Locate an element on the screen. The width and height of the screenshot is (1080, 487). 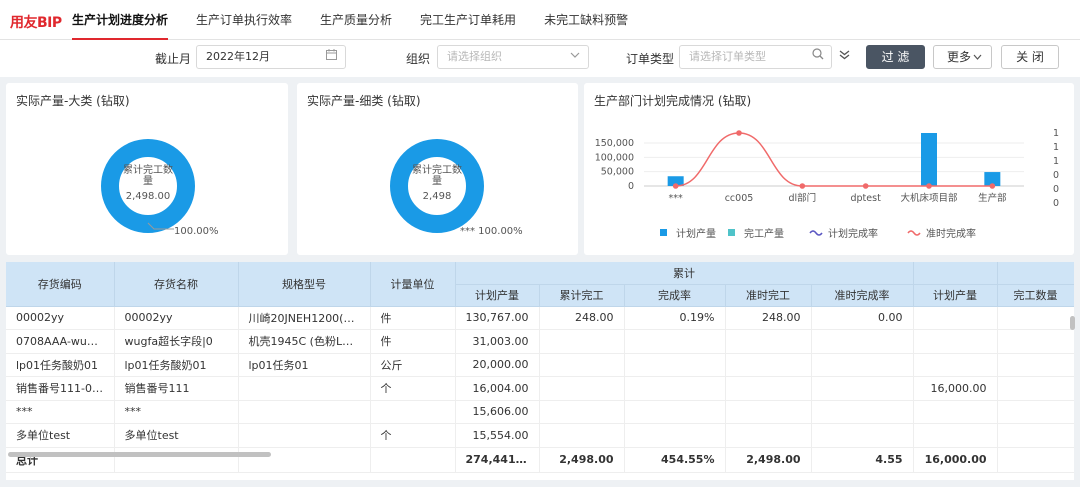
total-cell: 16,000.00 is located at coordinates (955, 460).